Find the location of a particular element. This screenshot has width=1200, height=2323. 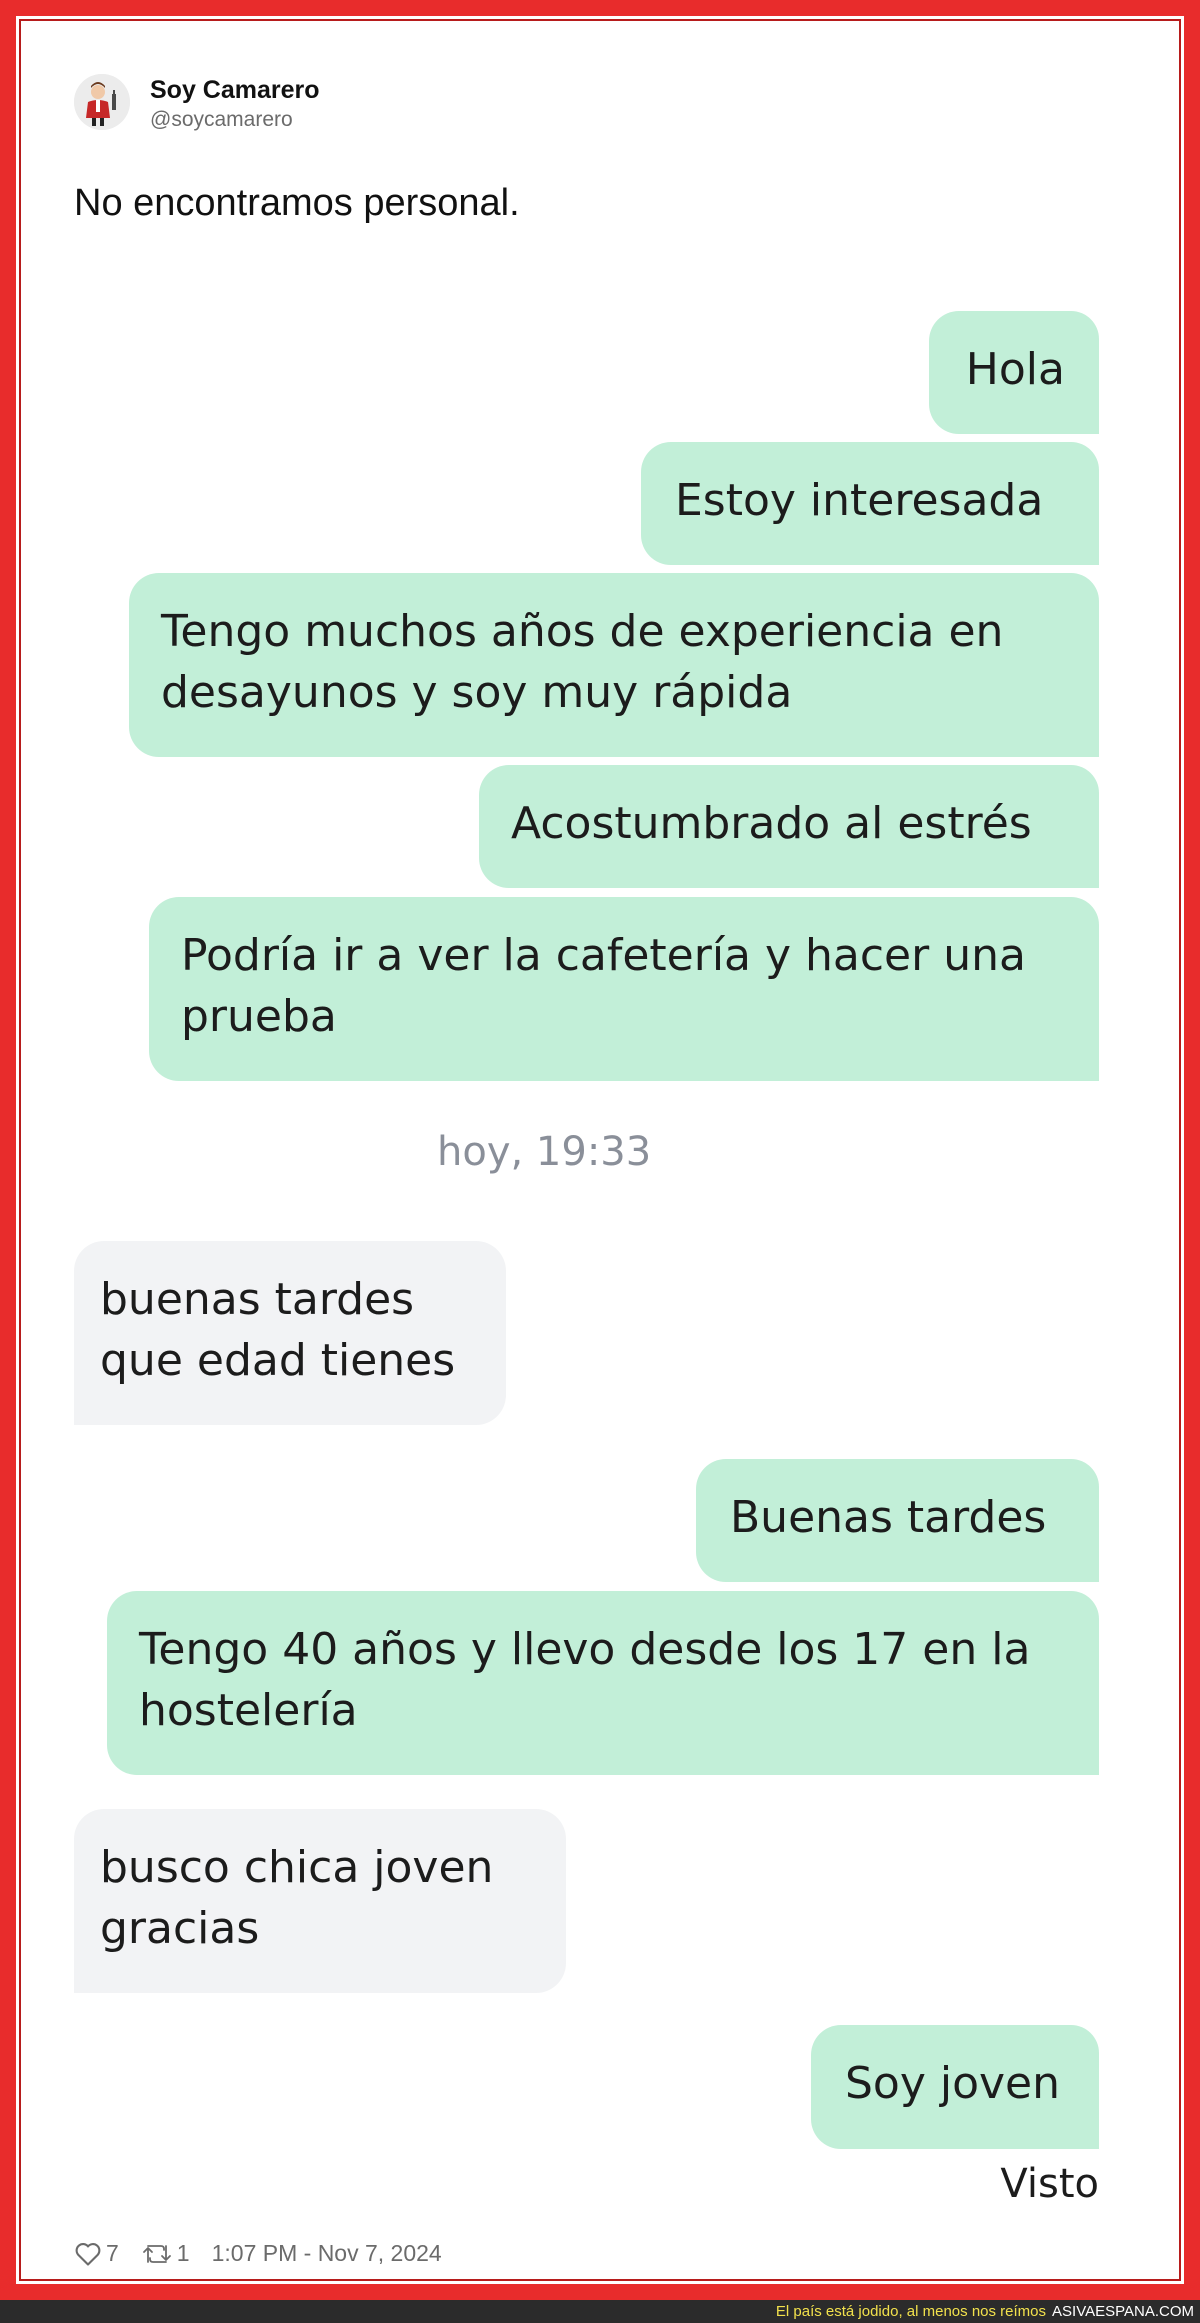

heart-icon is located at coordinates (88, 2254).